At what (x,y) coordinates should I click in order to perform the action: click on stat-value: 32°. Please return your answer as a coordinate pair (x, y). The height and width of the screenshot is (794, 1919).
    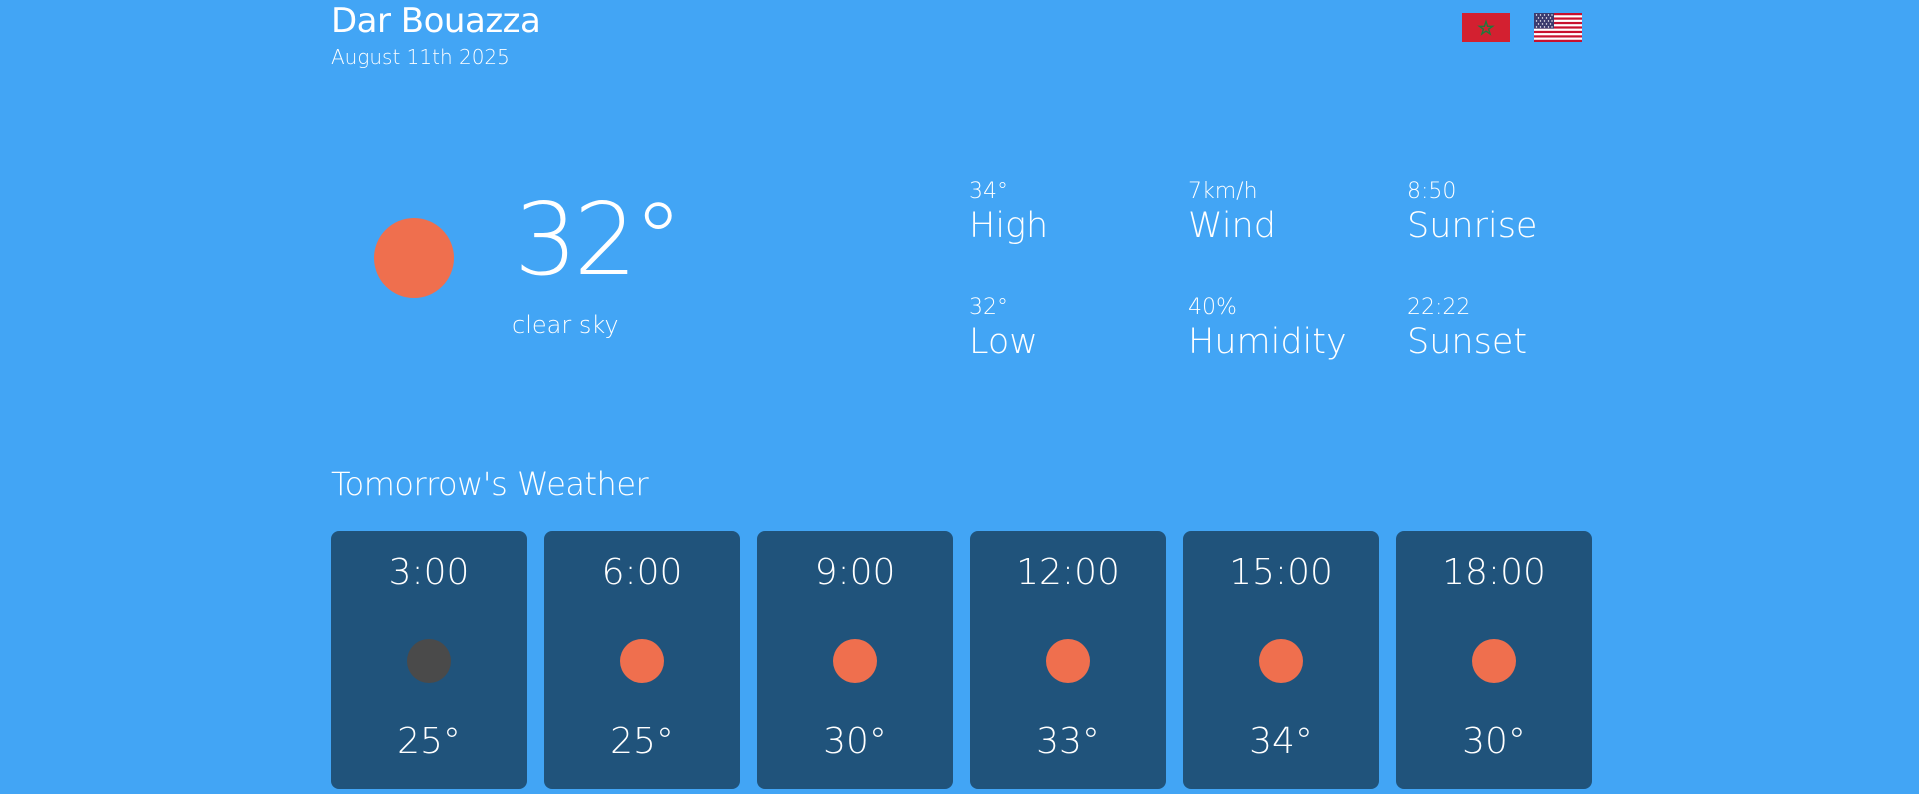
    Looking at the image, I should click on (988, 307).